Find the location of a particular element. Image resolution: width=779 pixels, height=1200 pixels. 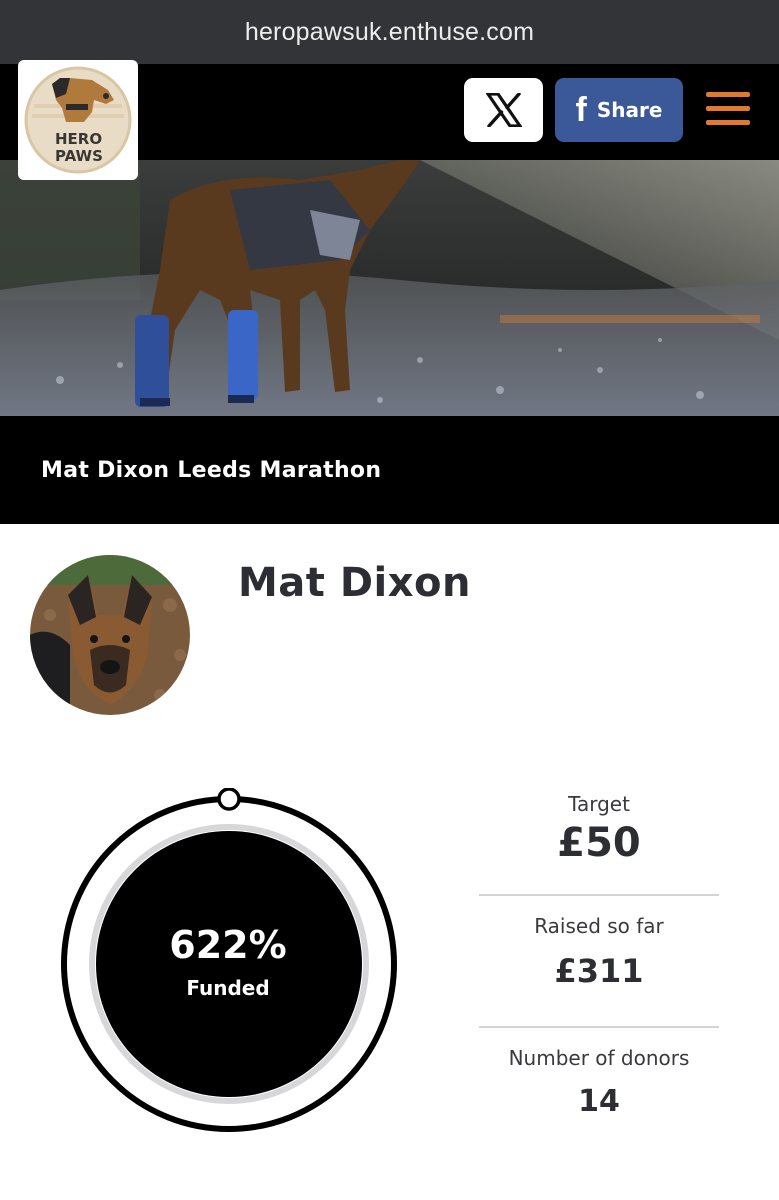

donors-stat: Number of donors 14 is located at coordinates (599, 1073).